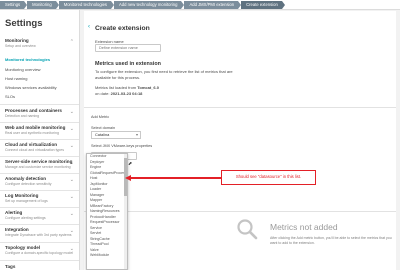  What do you see at coordinates (41, 43) in the screenshot?
I see `sidebar-section-monitoring: Monitoring Setup and overview ⌃` at bounding box center [41, 43].